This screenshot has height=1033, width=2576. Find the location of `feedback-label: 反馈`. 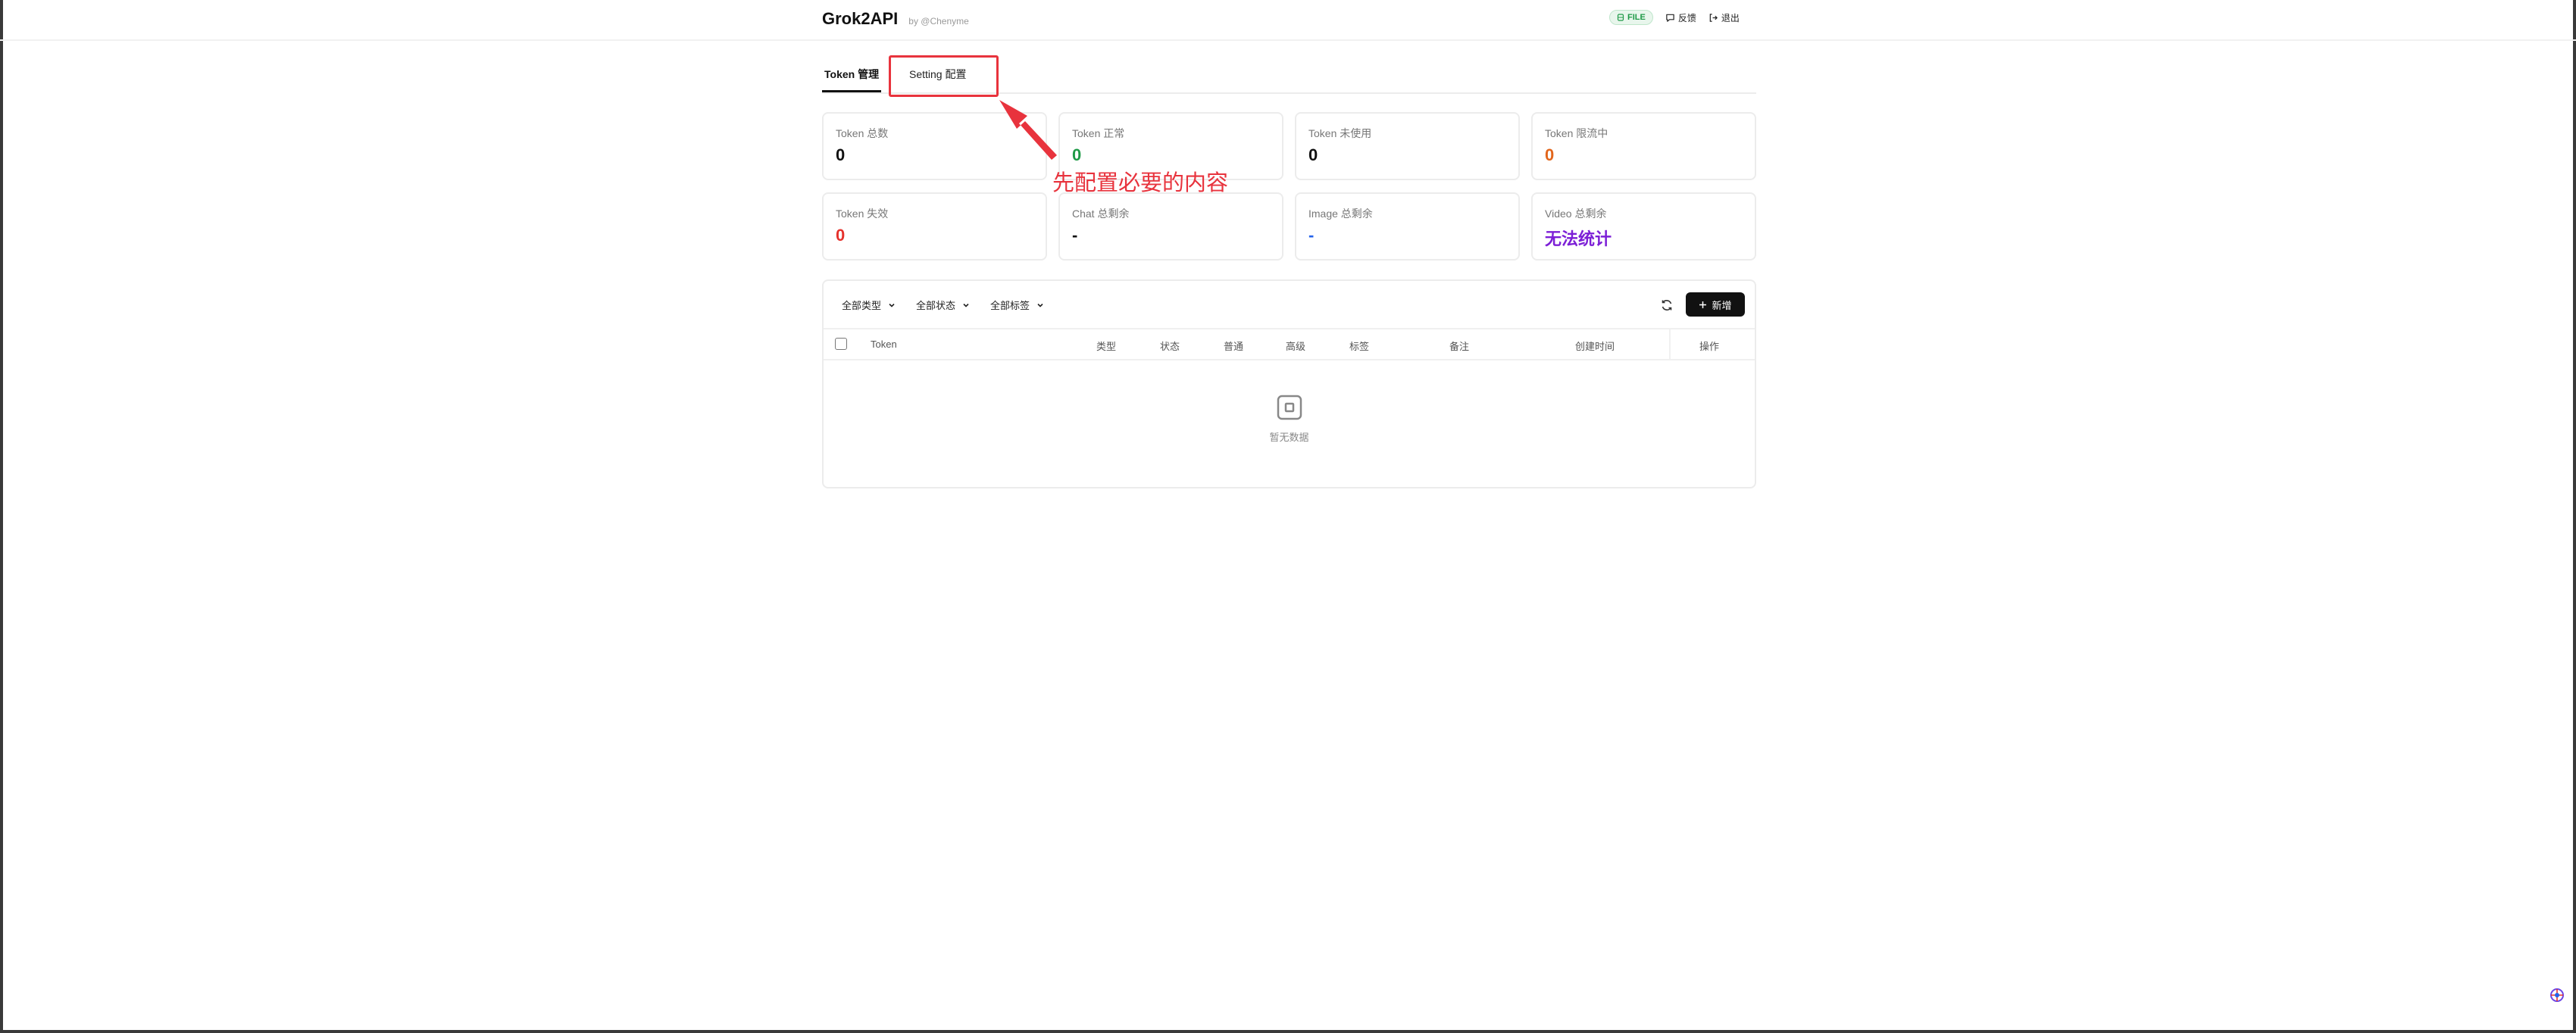

feedback-label: 反馈 is located at coordinates (1686, 17).